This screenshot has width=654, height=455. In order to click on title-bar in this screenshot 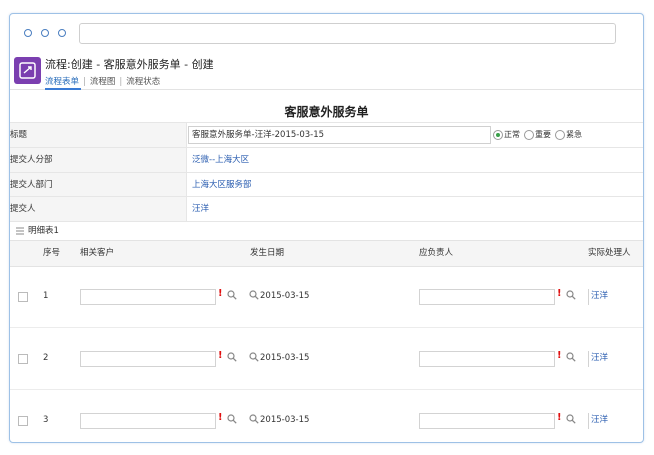, I will do `click(326, 32)`.